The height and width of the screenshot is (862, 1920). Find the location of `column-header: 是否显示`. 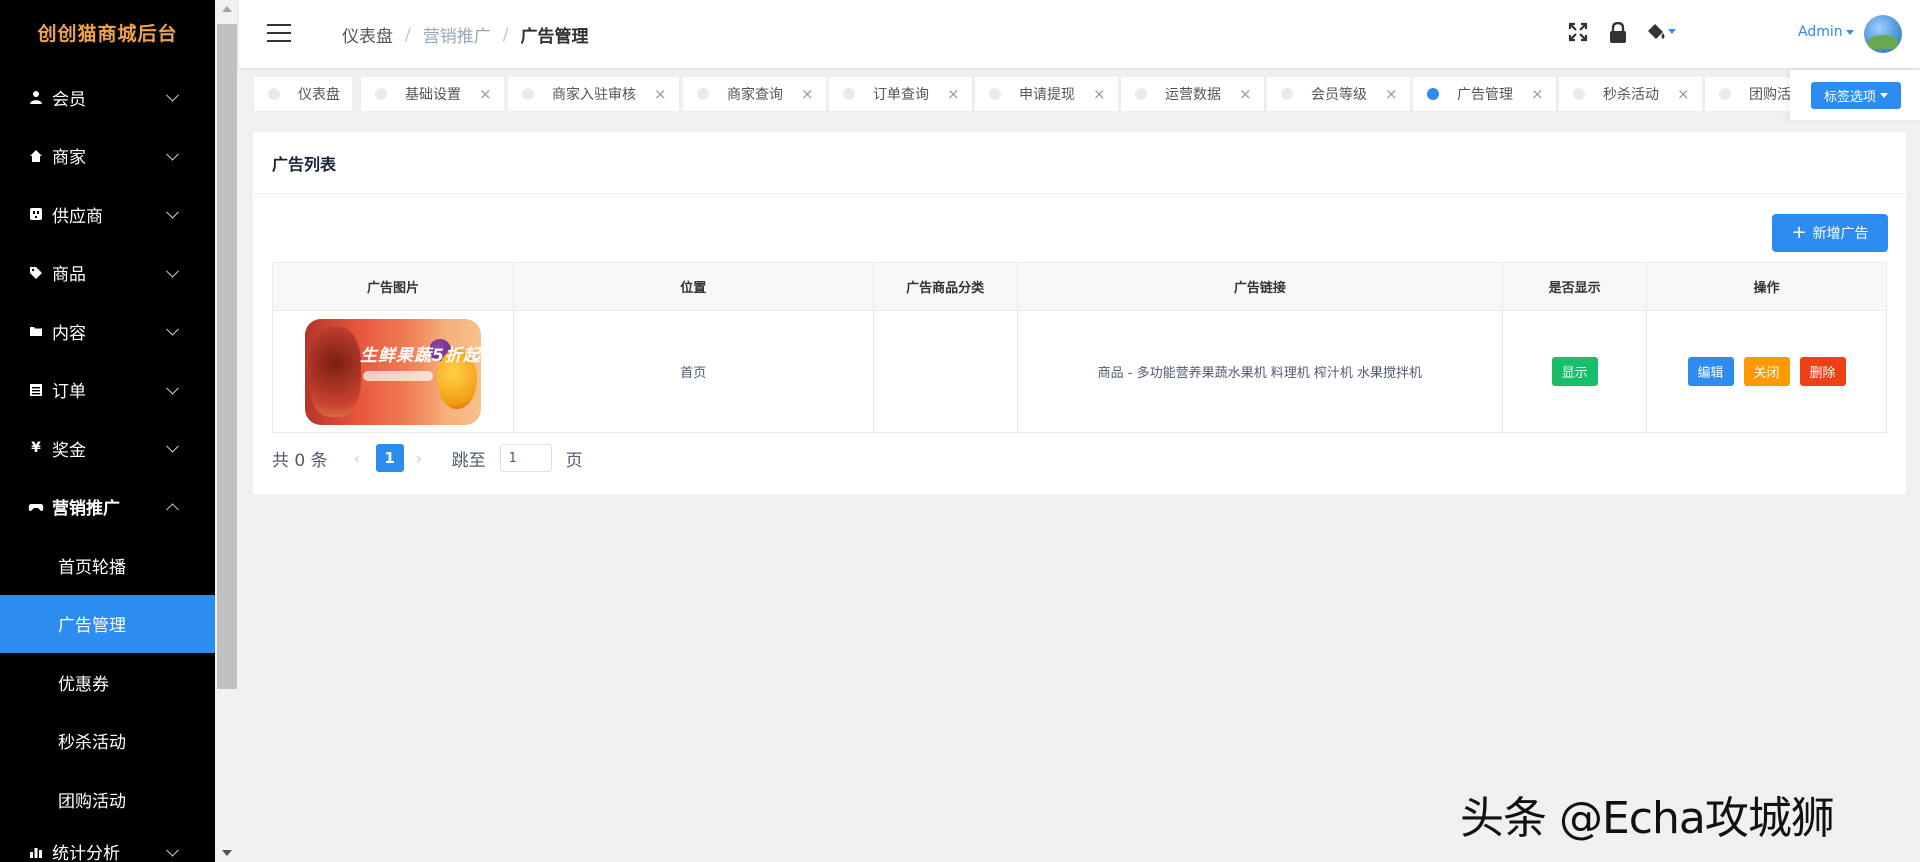

column-header: 是否显示 is located at coordinates (1575, 286).